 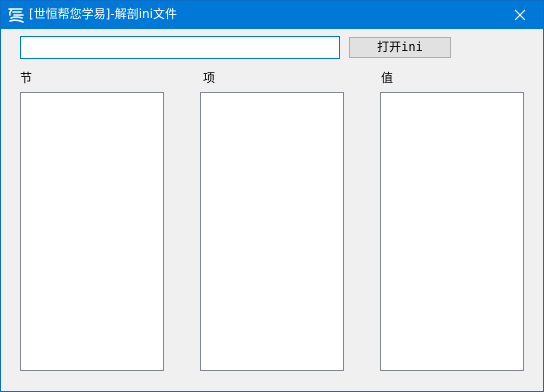 What do you see at coordinates (16, 15) in the screenshot?
I see `app-logo-icon` at bounding box center [16, 15].